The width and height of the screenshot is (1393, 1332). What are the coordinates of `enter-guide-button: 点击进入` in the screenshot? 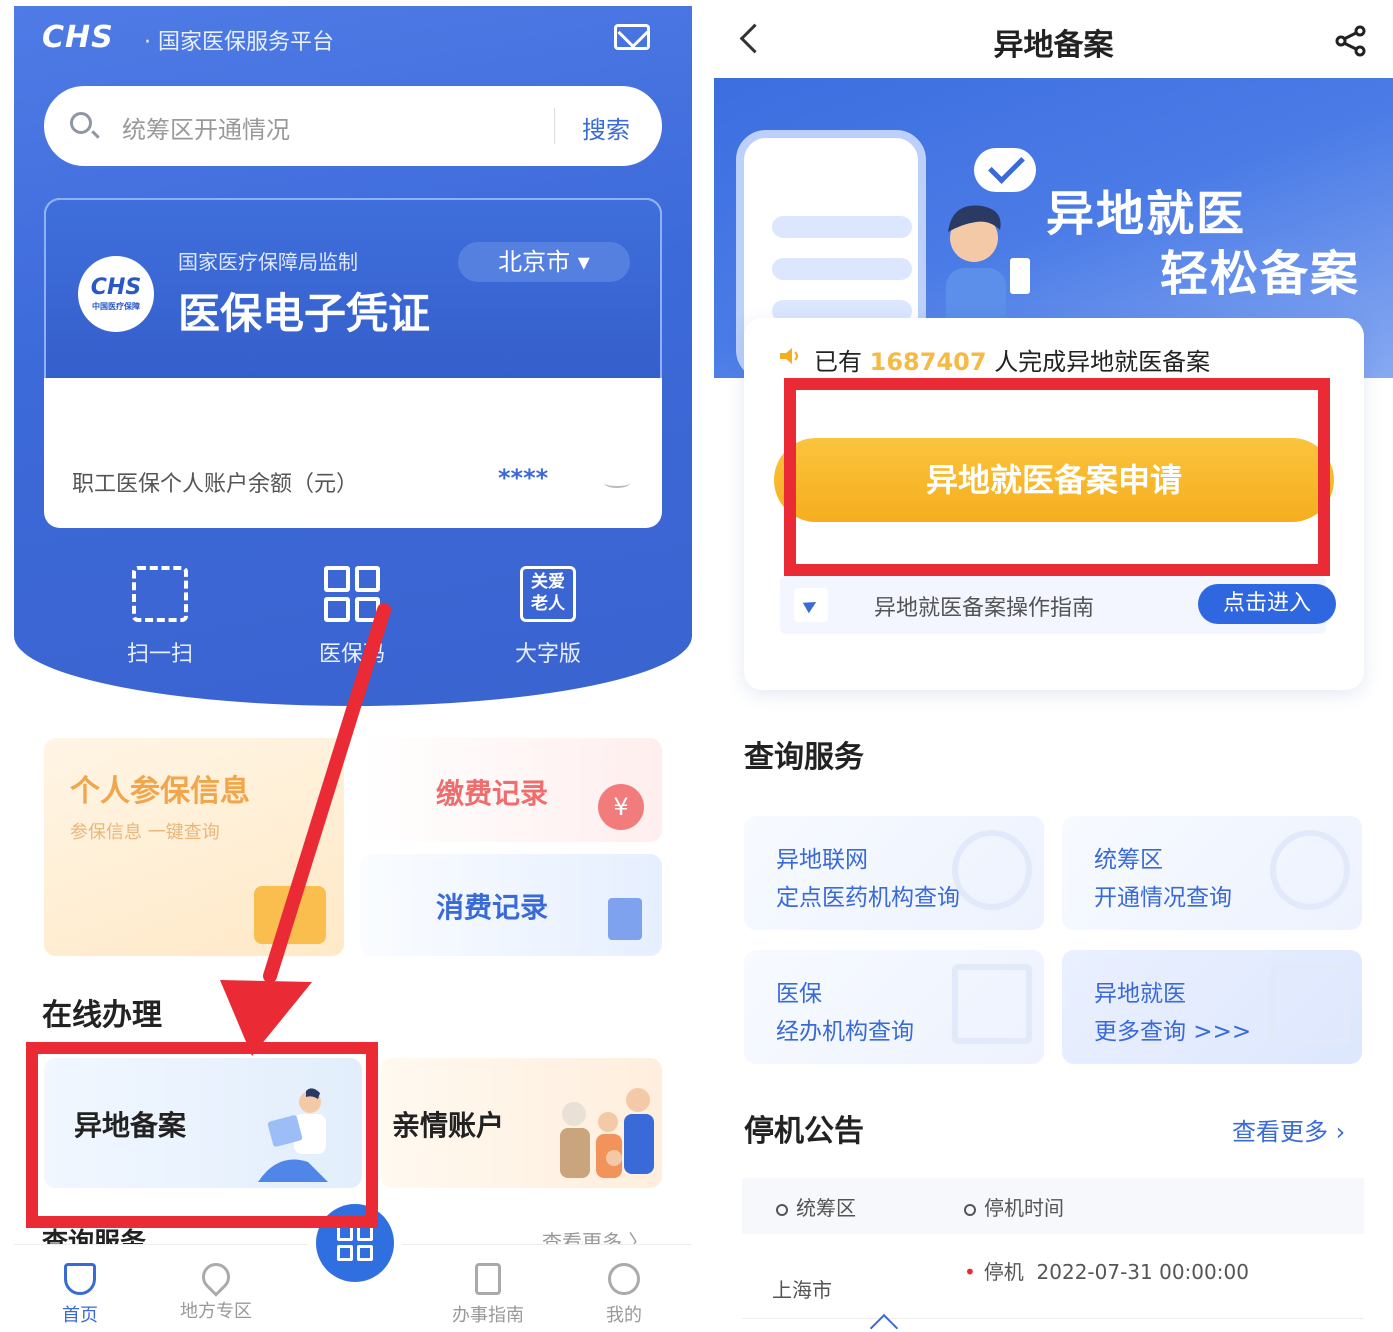 It's located at (1267, 604).